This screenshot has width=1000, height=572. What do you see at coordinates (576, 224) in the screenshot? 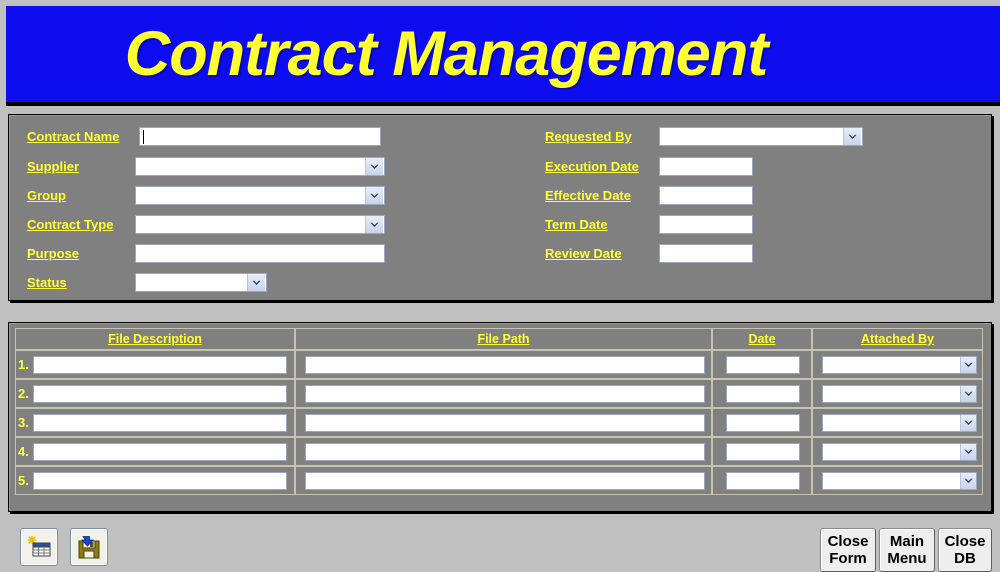
I see `label-term-date: Term Date` at bounding box center [576, 224].